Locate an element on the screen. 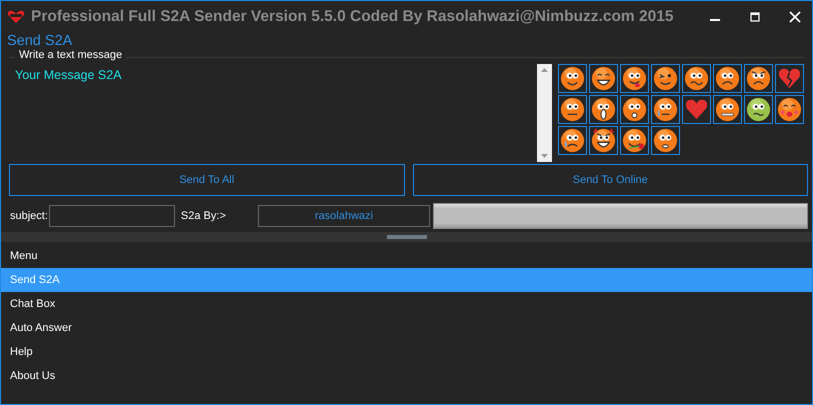 This screenshot has width=813, height=405. page-title: Send S2A is located at coordinates (40, 41).